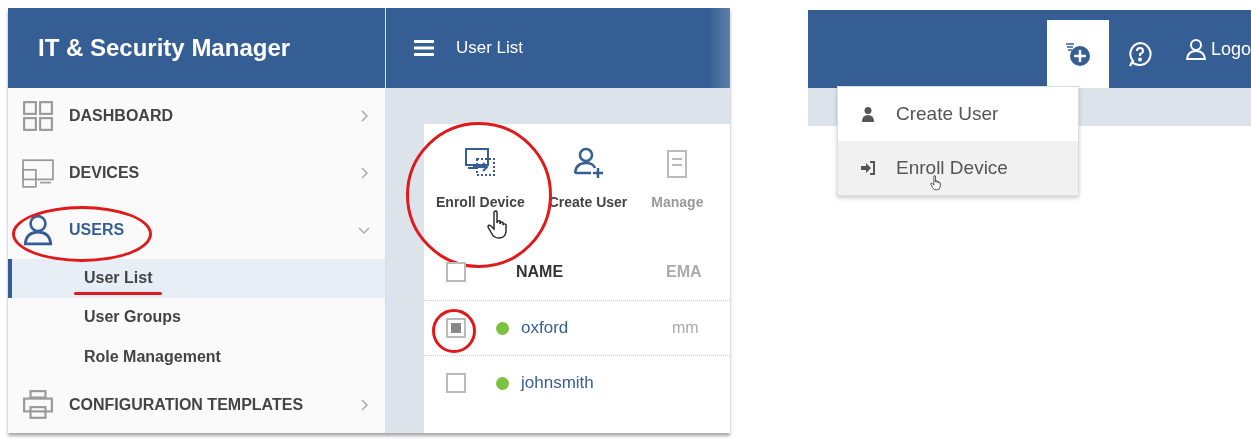 The image size is (1251, 439). I want to click on add-icon, so click(1077, 54).